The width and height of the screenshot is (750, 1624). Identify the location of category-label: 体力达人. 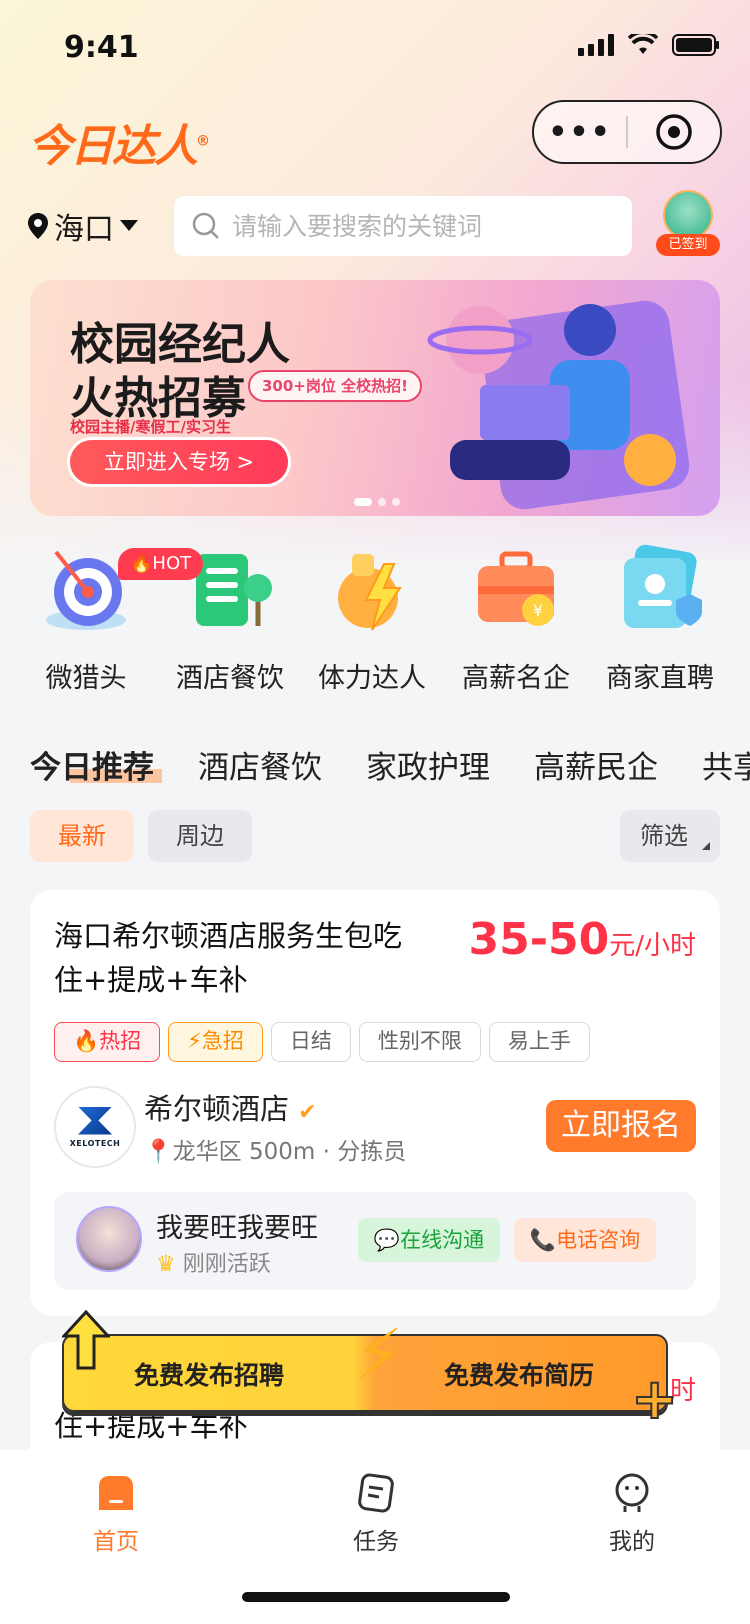
(372, 678).